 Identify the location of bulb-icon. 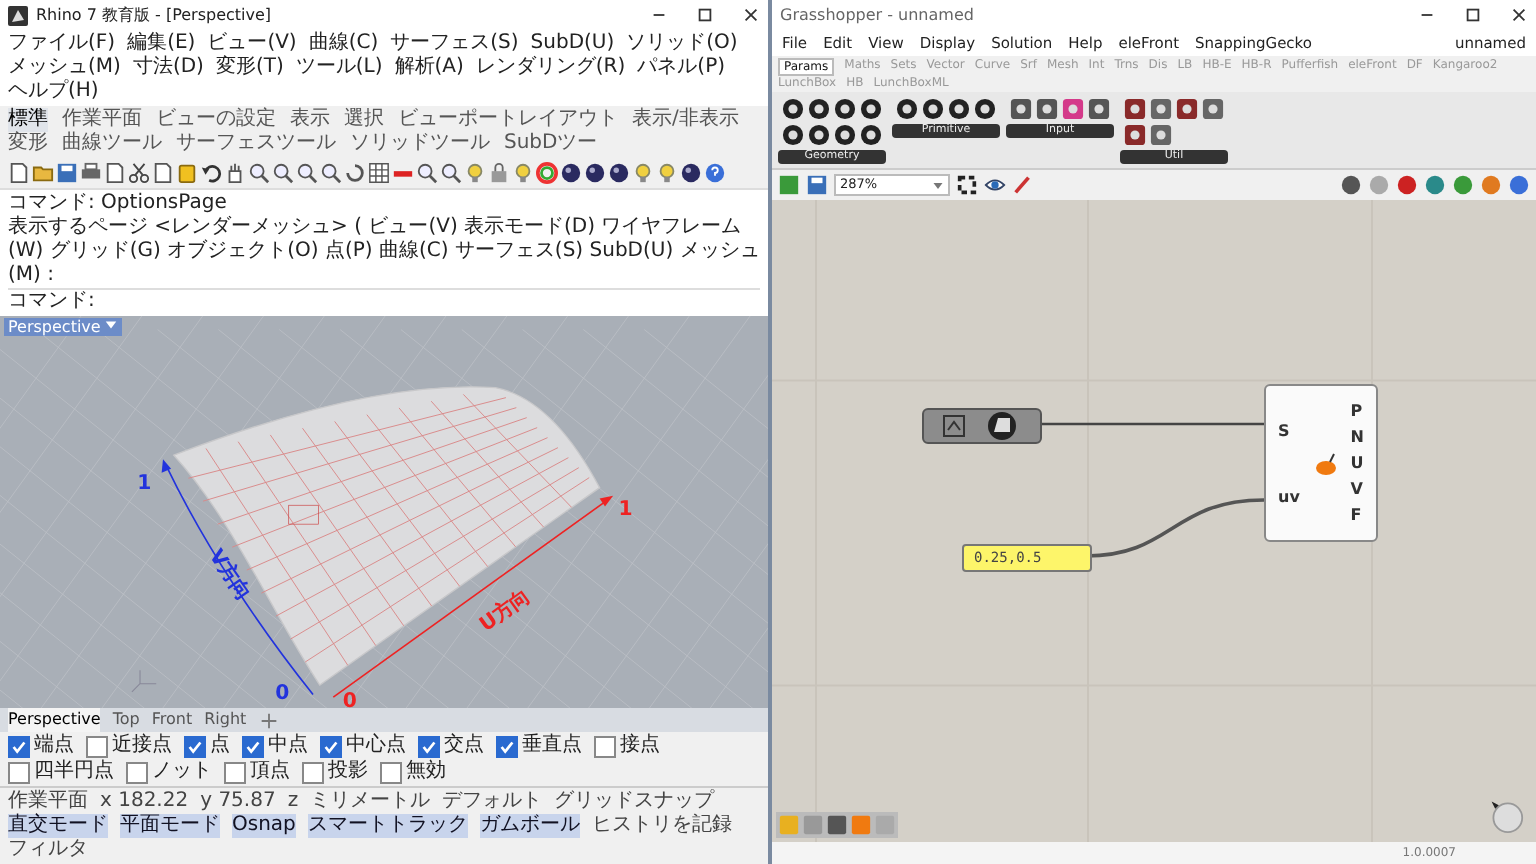
(523, 173).